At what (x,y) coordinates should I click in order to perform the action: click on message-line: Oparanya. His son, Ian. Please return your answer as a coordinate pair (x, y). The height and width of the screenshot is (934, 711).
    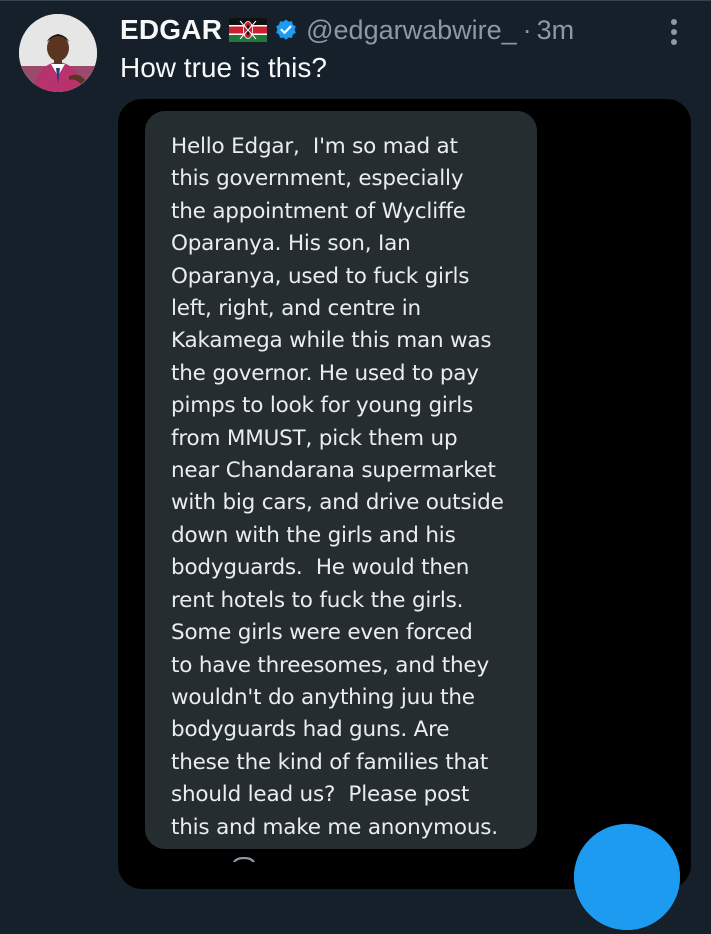
    Looking at the image, I should click on (291, 244).